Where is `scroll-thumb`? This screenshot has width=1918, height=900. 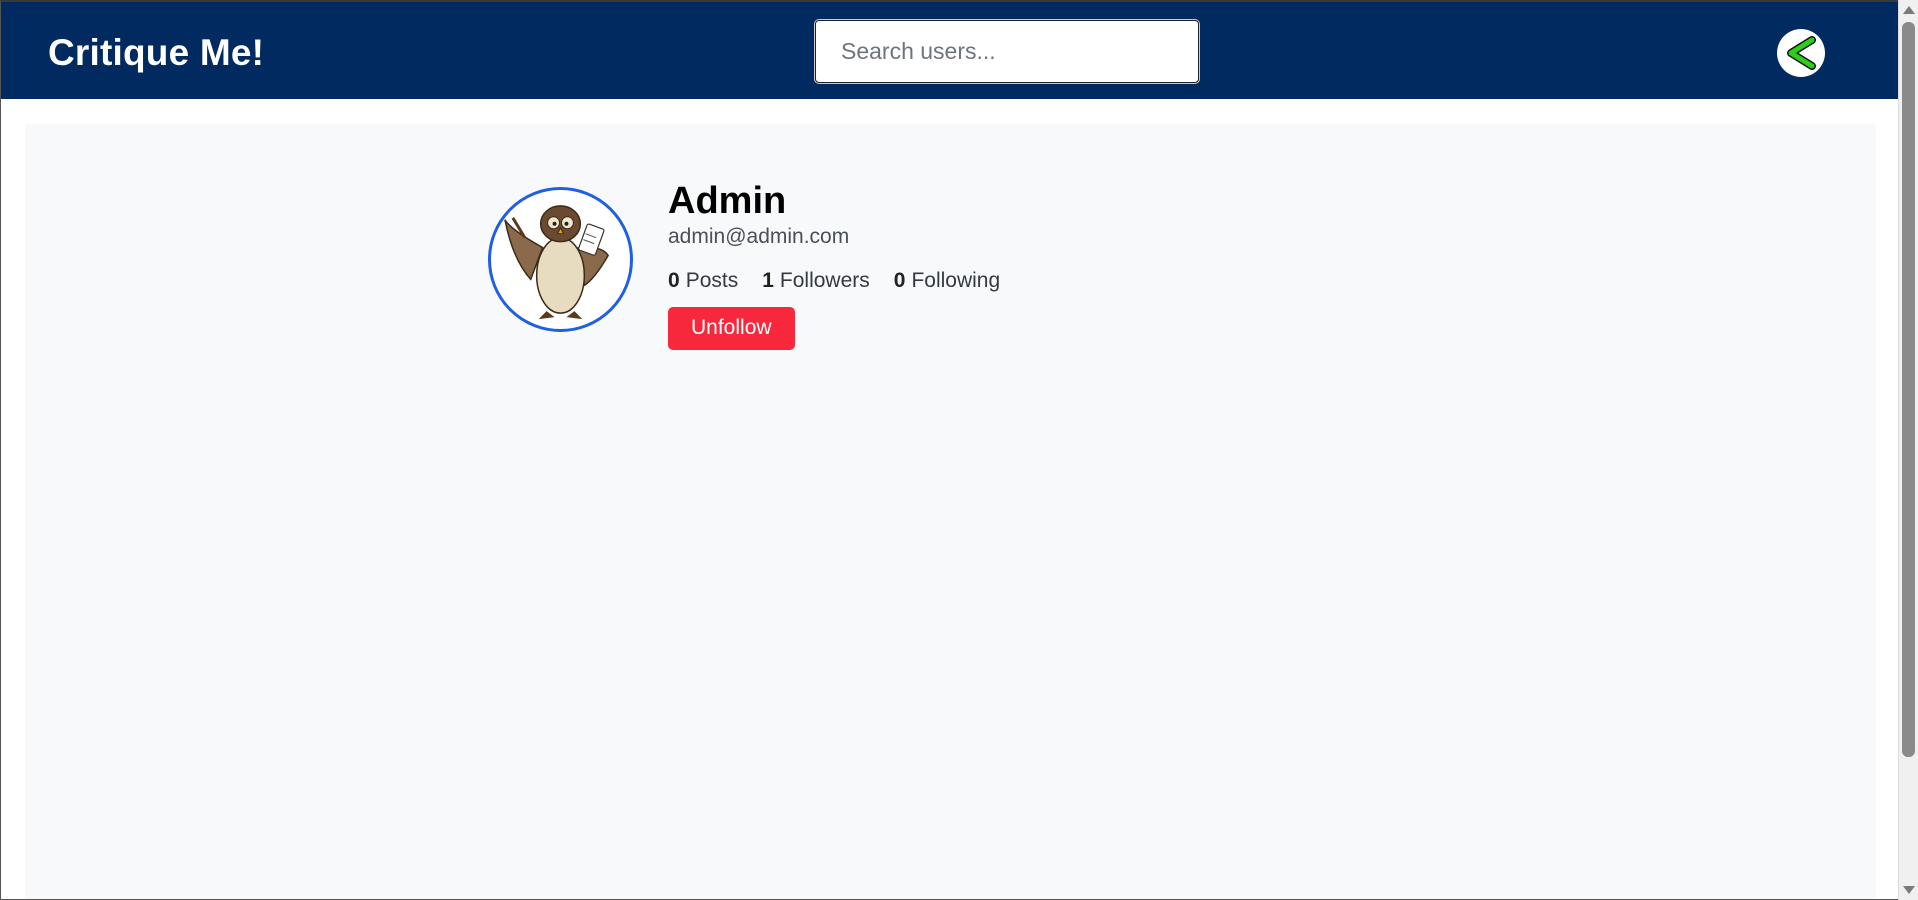 scroll-thumb is located at coordinates (1908, 389).